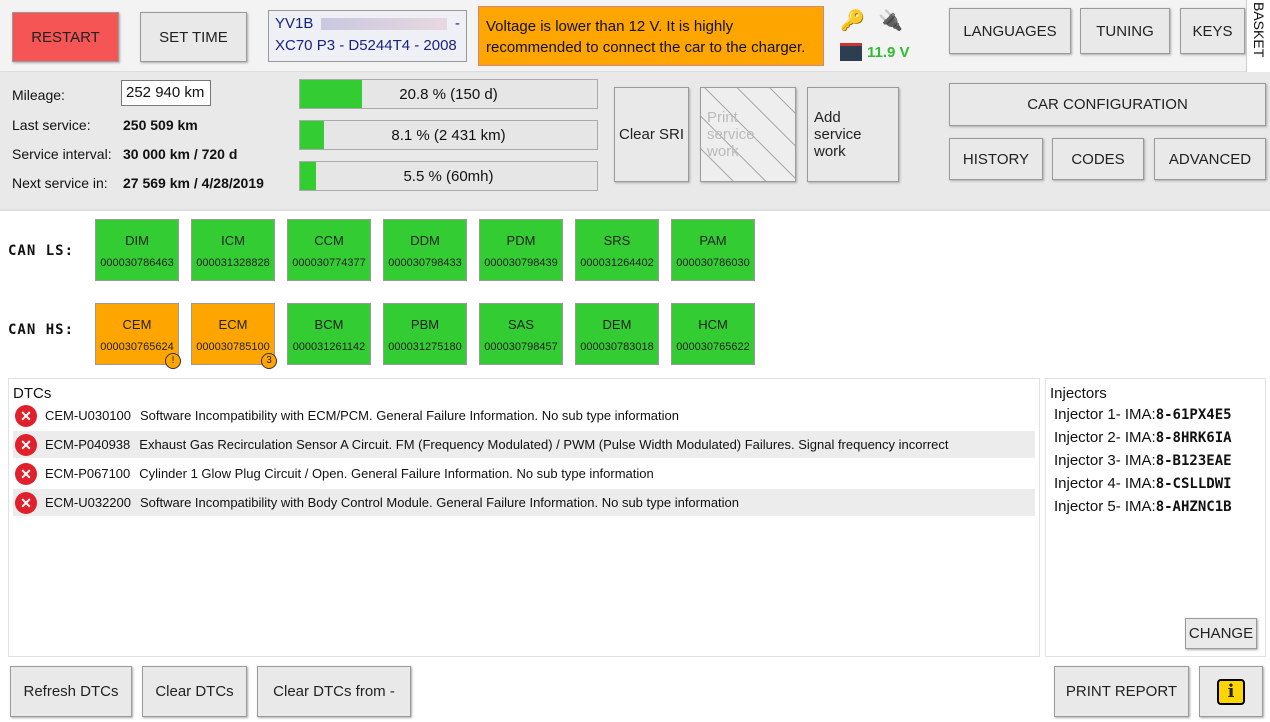 The image size is (1270, 722). What do you see at coordinates (1259, 30) in the screenshot?
I see `basket-label: BASKET` at bounding box center [1259, 30].